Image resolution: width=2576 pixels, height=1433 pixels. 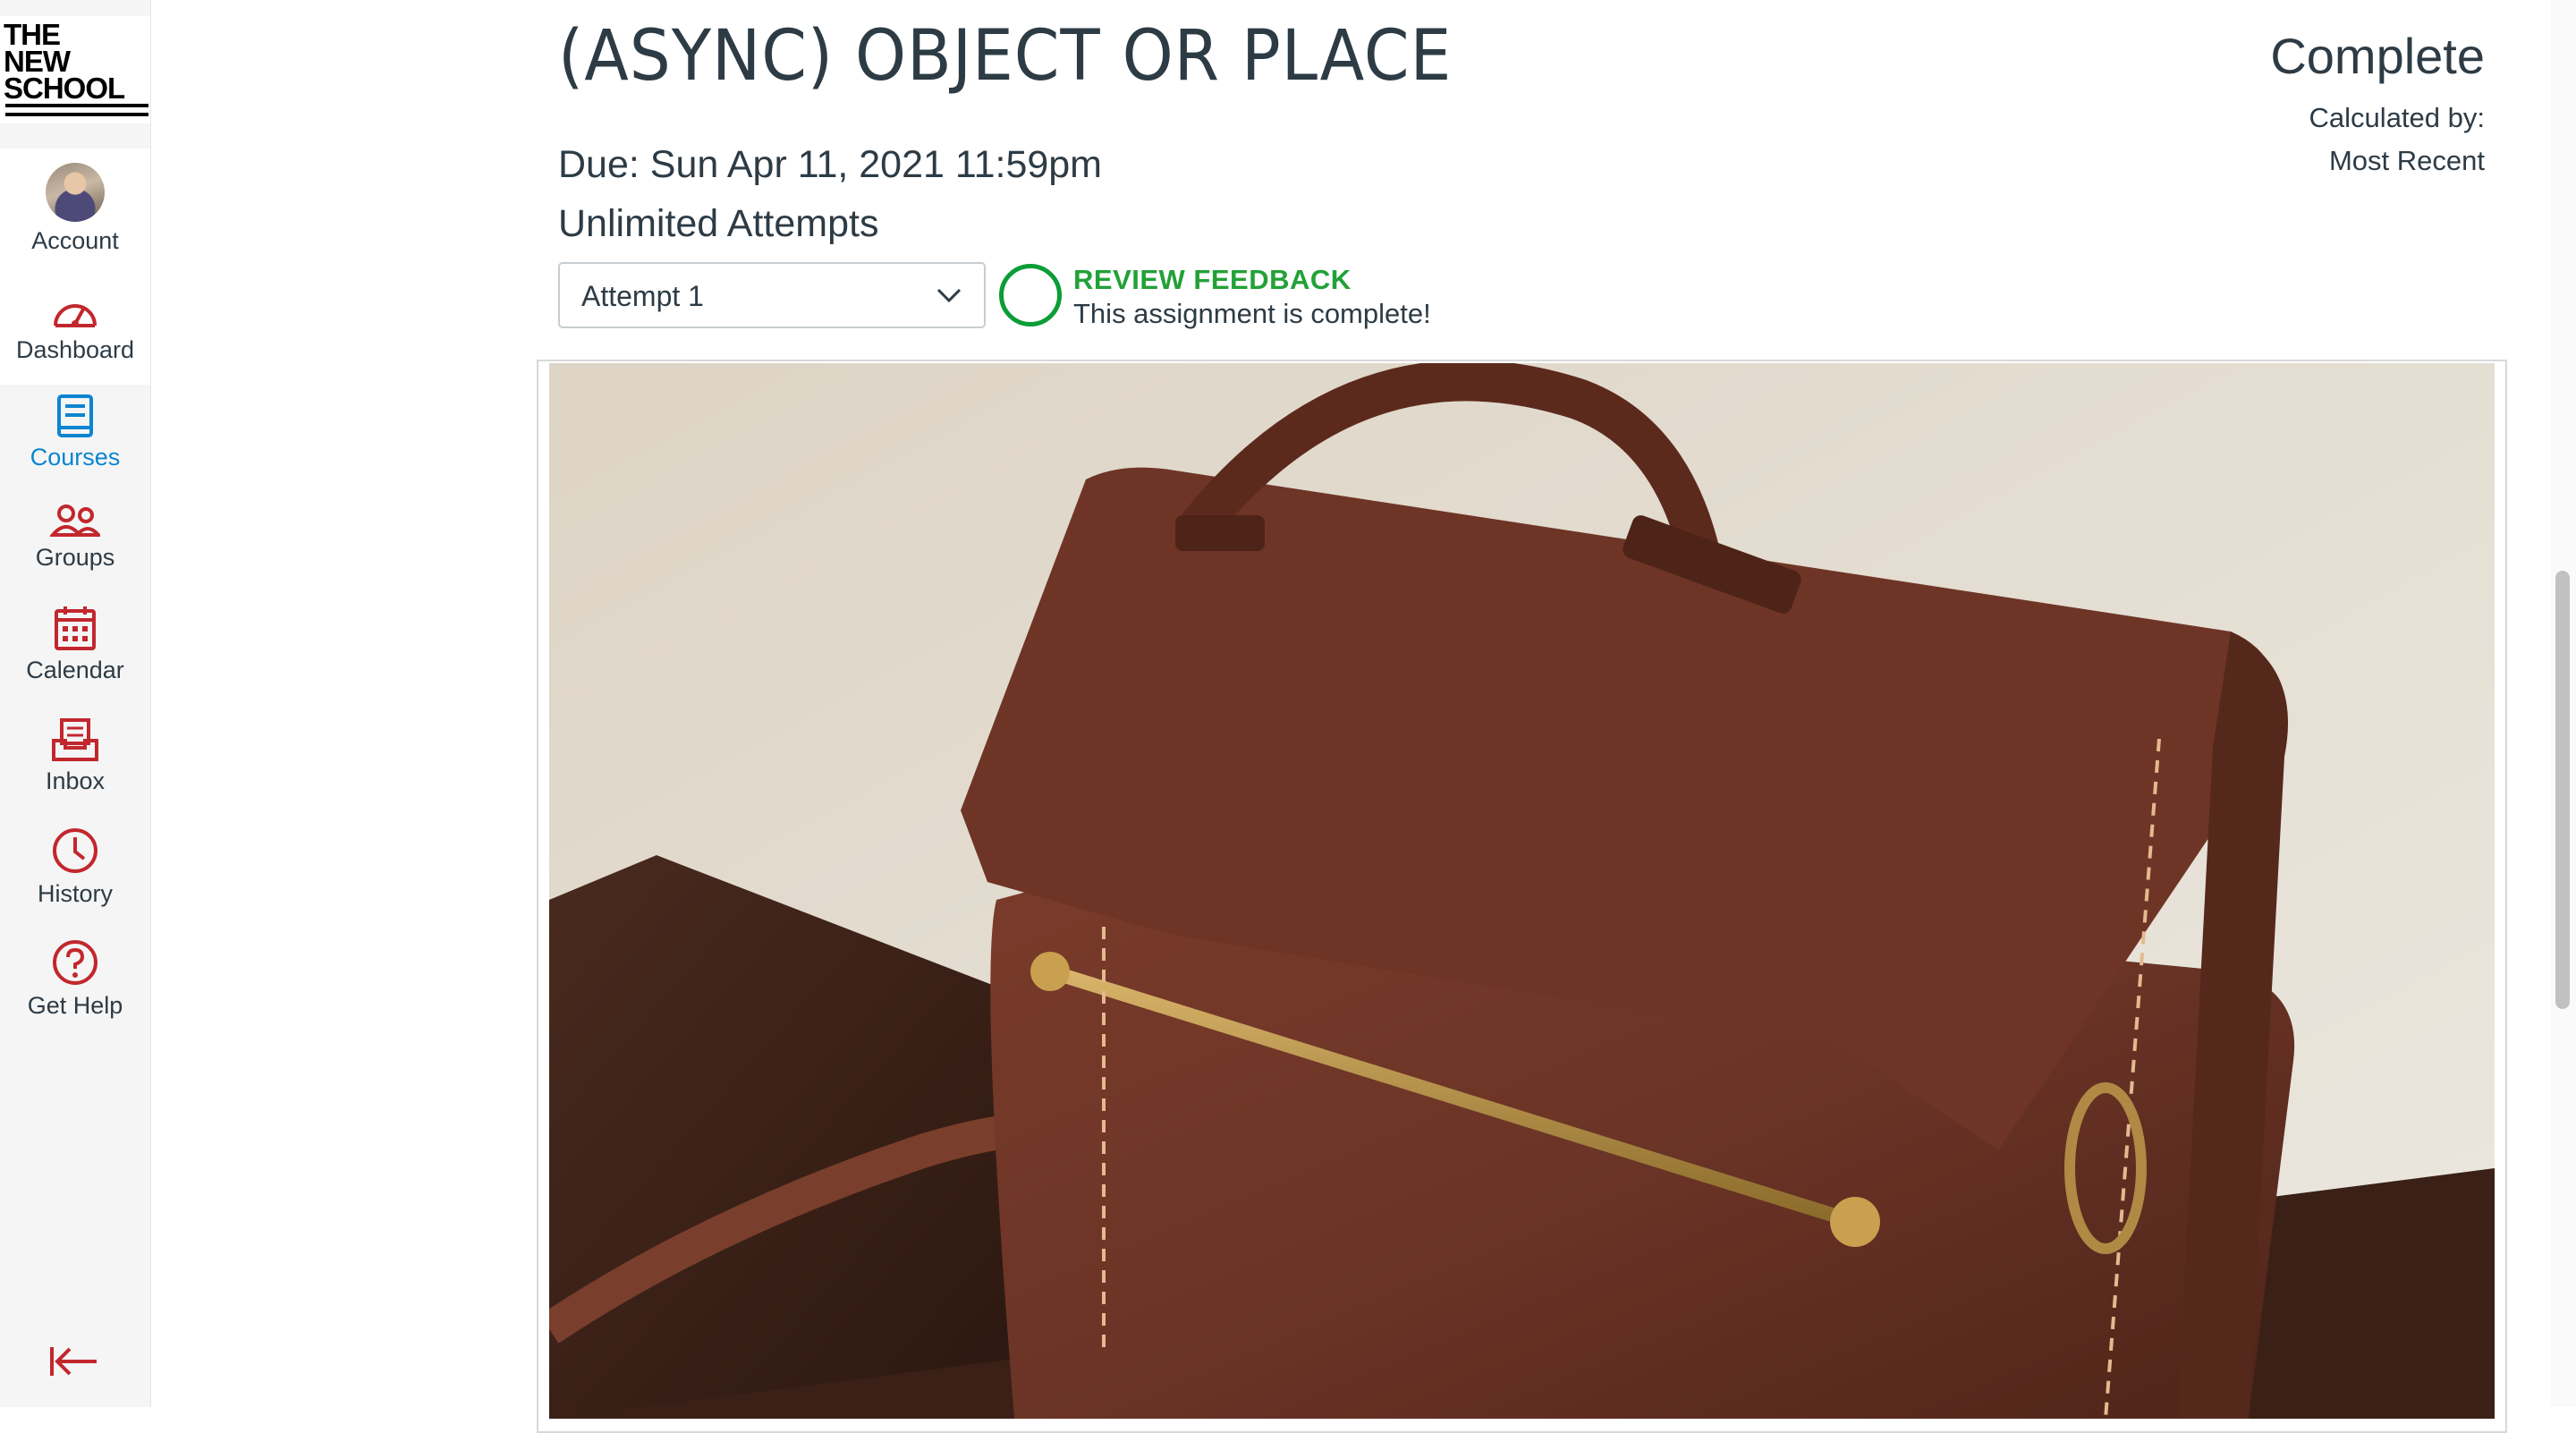 What do you see at coordinates (1252, 313) in the screenshot?
I see `completion-message: This assignment is complete!` at bounding box center [1252, 313].